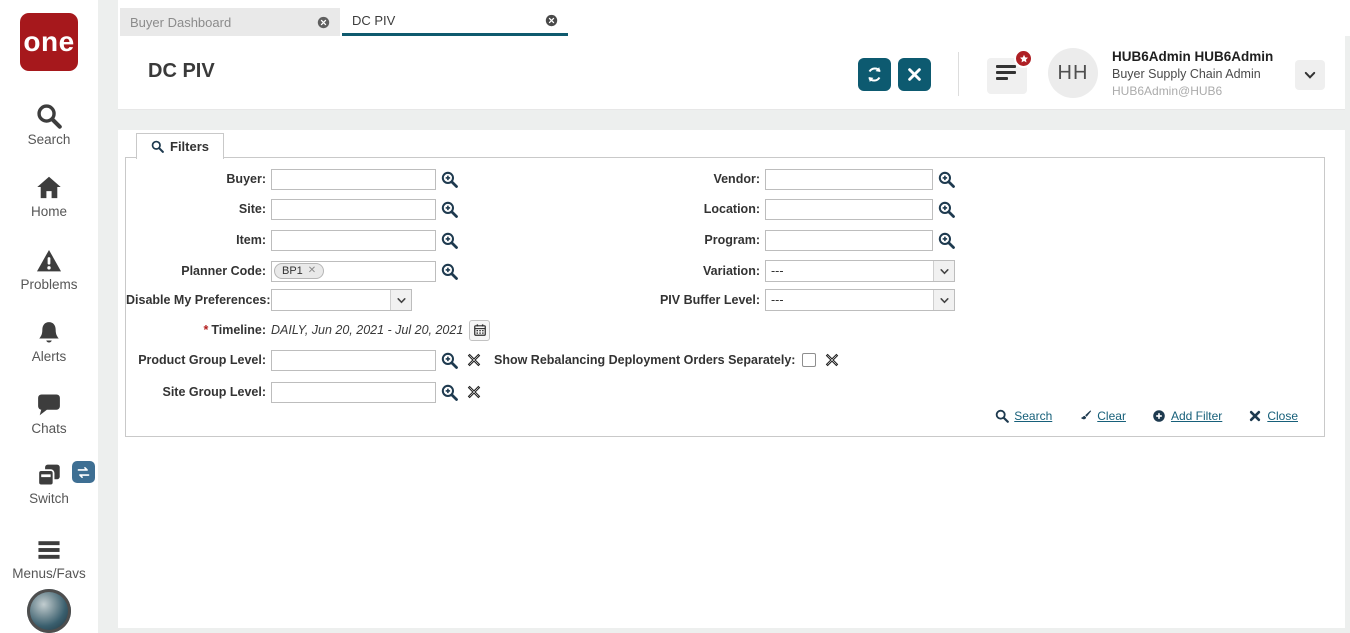 This screenshot has height=633, width=1350. Describe the element at coordinates (449, 392) in the screenshot. I see `site-group-level-lookup-button` at that location.